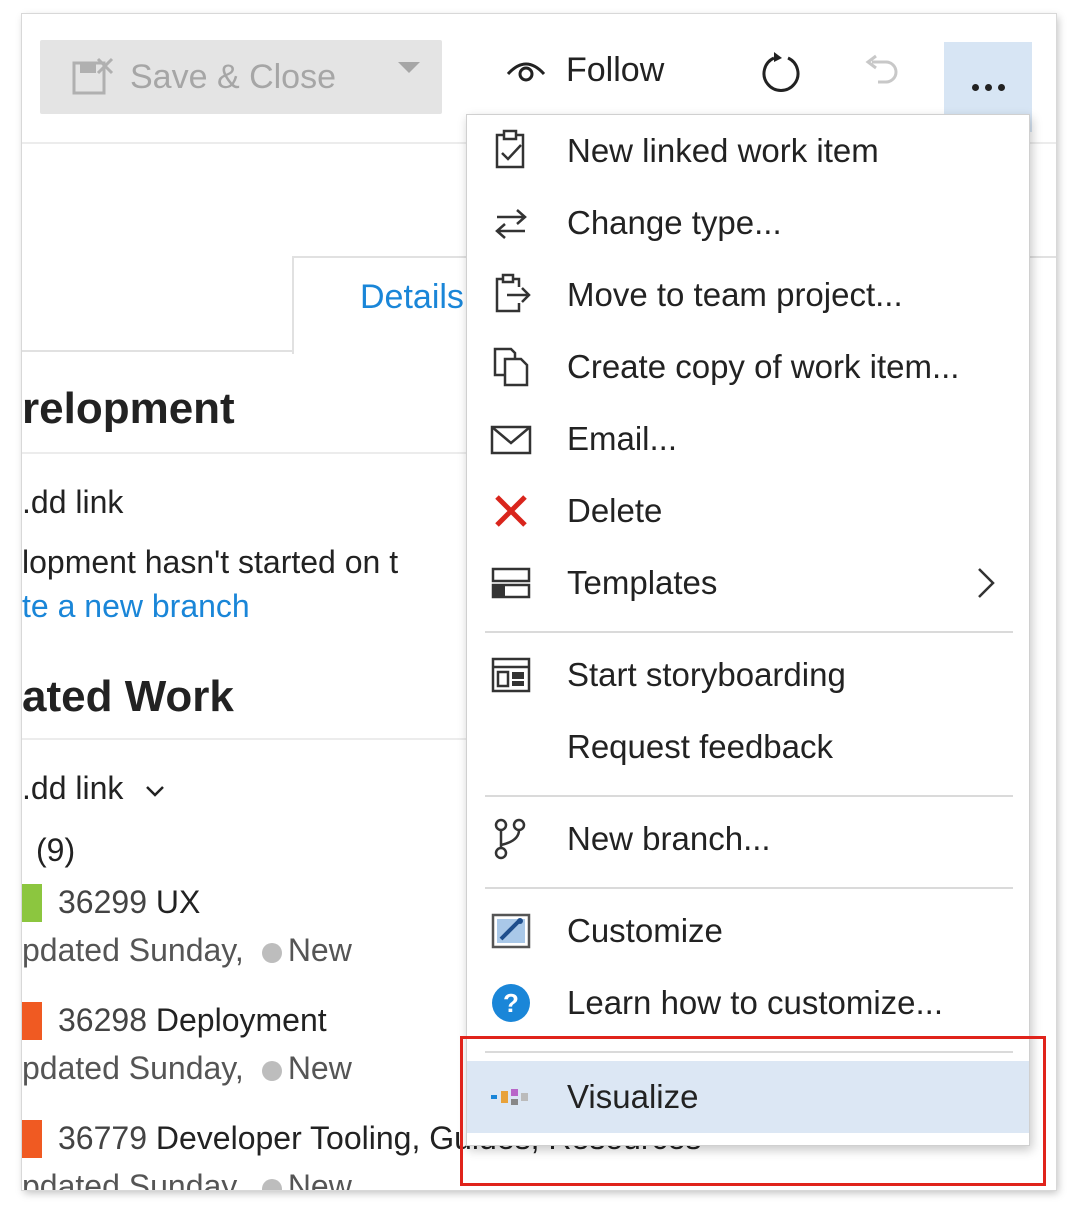 The height and width of the screenshot is (1210, 1080). Describe the element at coordinates (881, 73) in the screenshot. I see `undo-icon` at that location.